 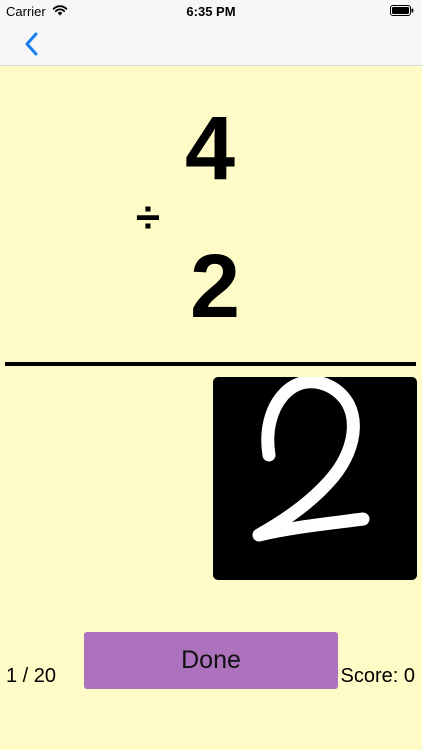 I want to click on status-bar: Carrier 6:35 PM, so click(x=211, y=11).